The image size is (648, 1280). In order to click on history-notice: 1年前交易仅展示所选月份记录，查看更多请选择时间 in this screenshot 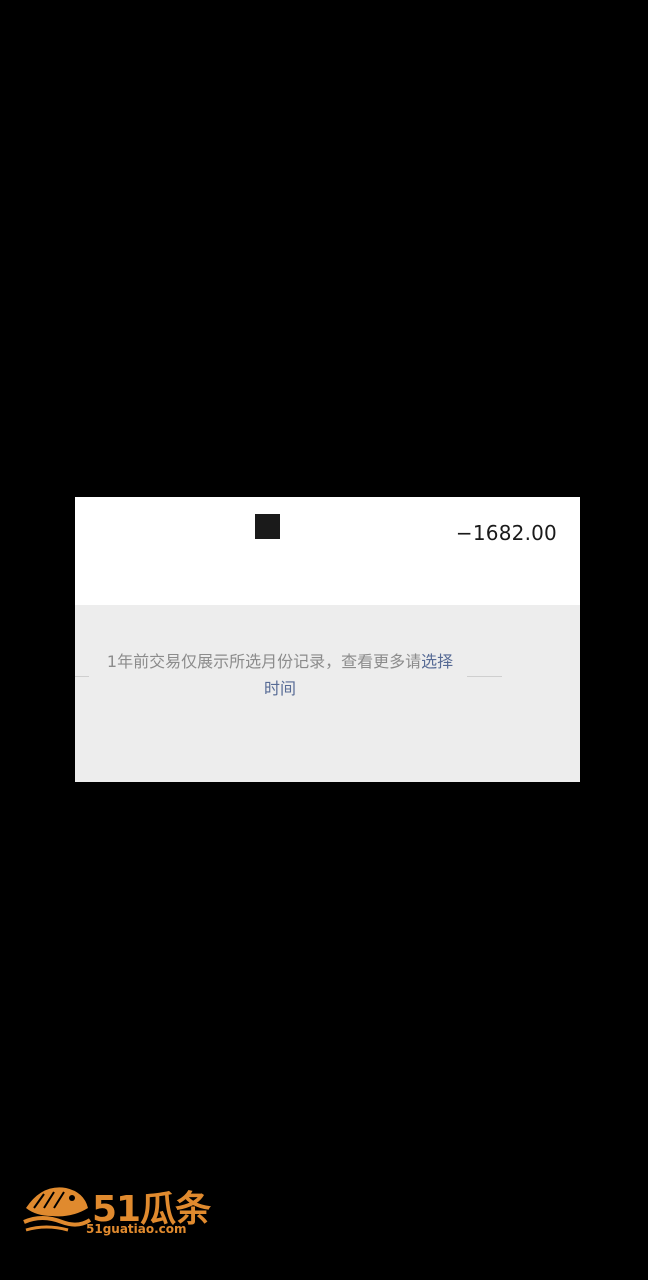, I will do `click(280, 675)`.